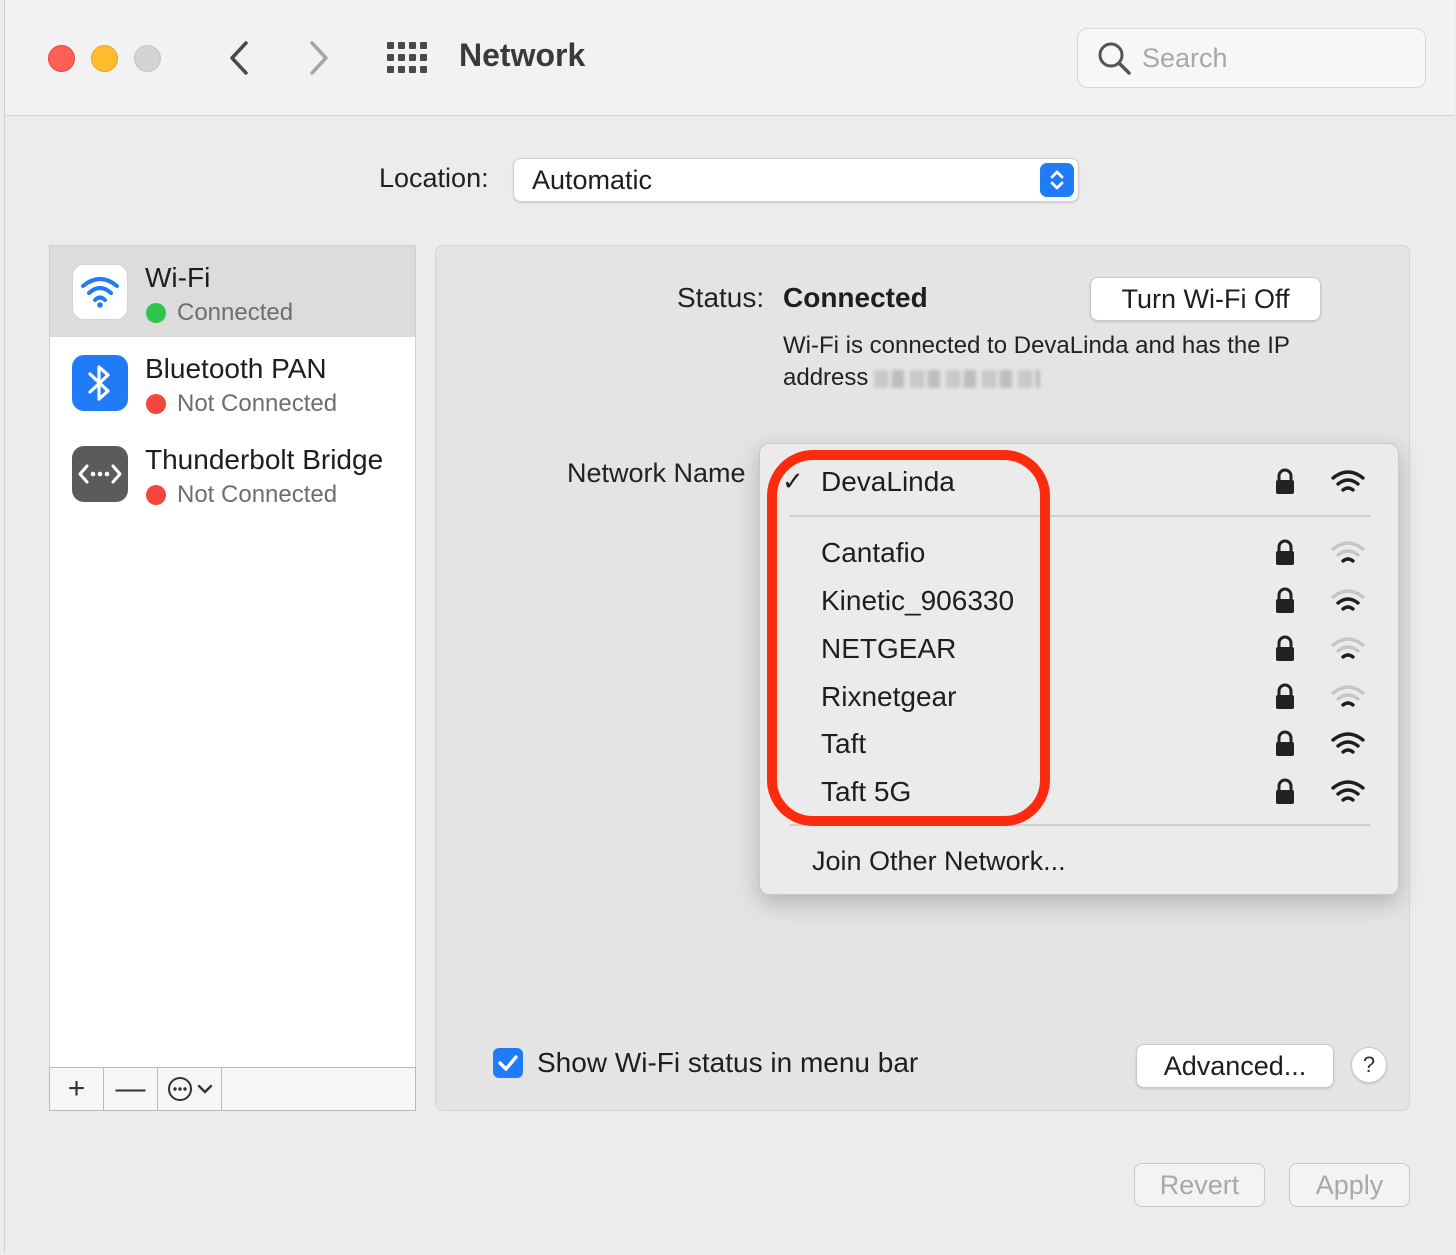 The width and height of the screenshot is (1456, 1255). What do you see at coordinates (264, 459) in the screenshot?
I see `service-name: Thunderbolt Bridge` at bounding box center [264, 459].